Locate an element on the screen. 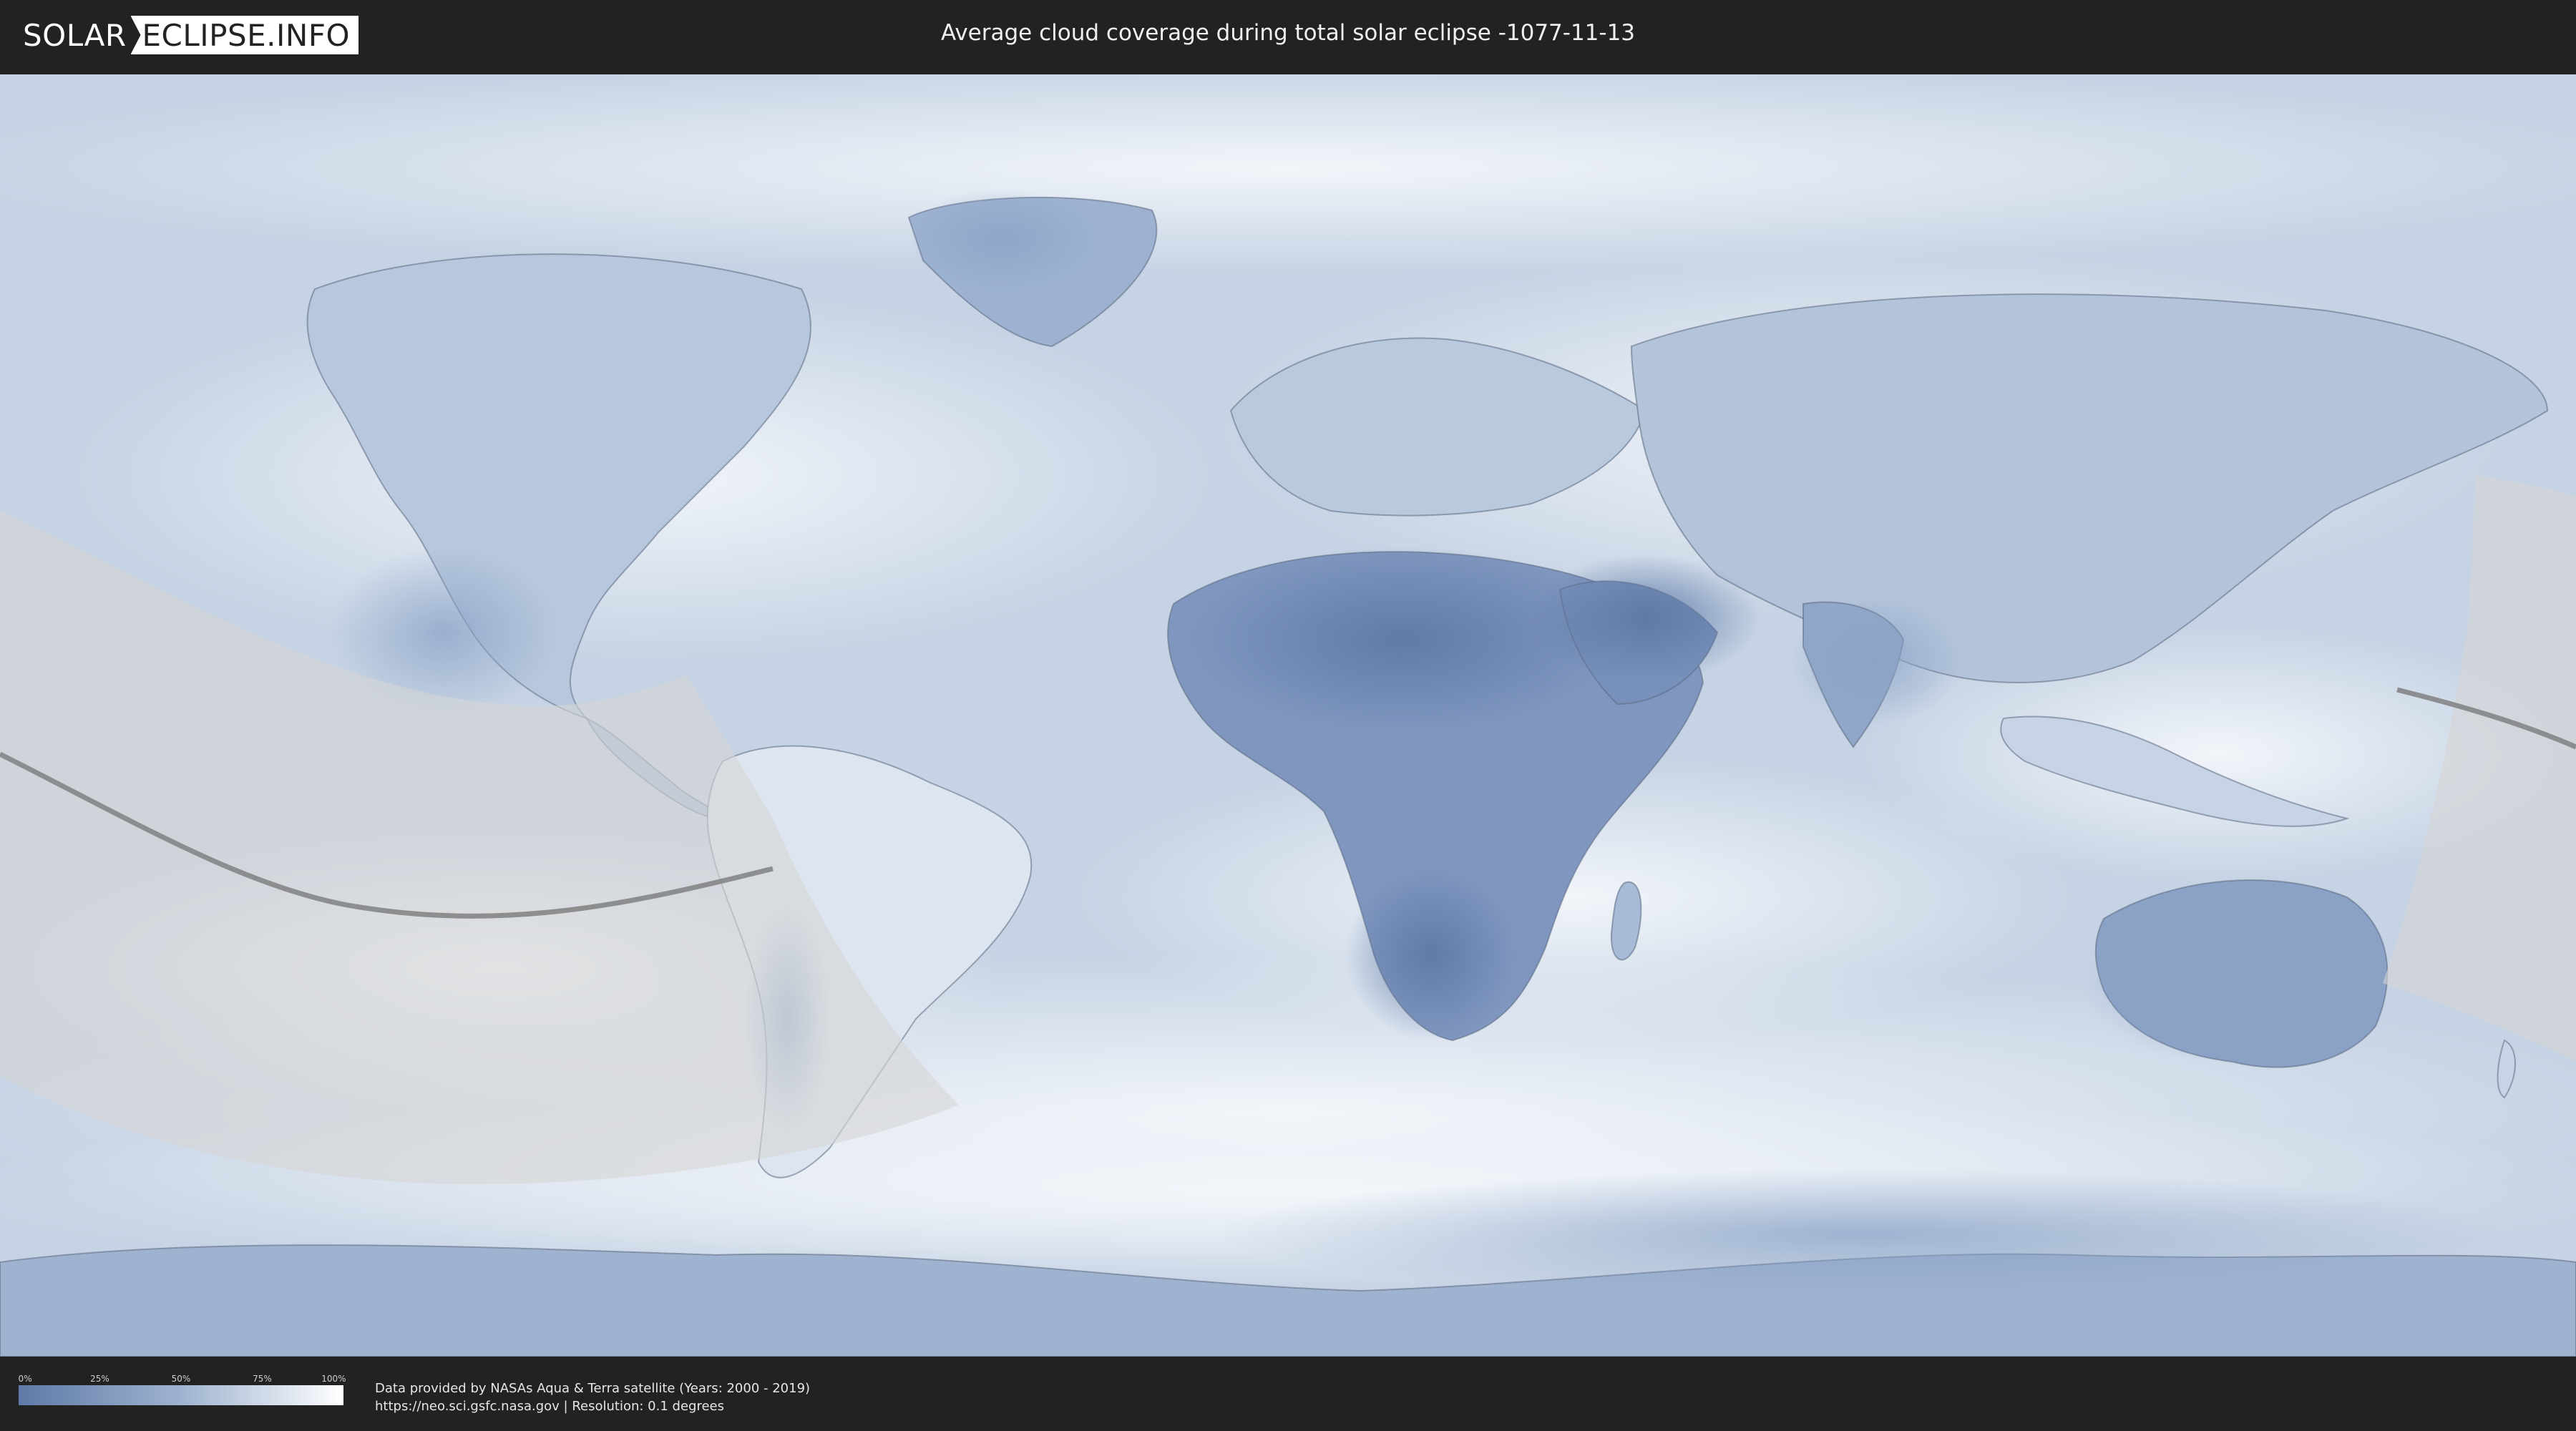 The height and width of the screenshot is (1431, 2576). legend-tick-25: 25% is located at coordinates (100, 1379).